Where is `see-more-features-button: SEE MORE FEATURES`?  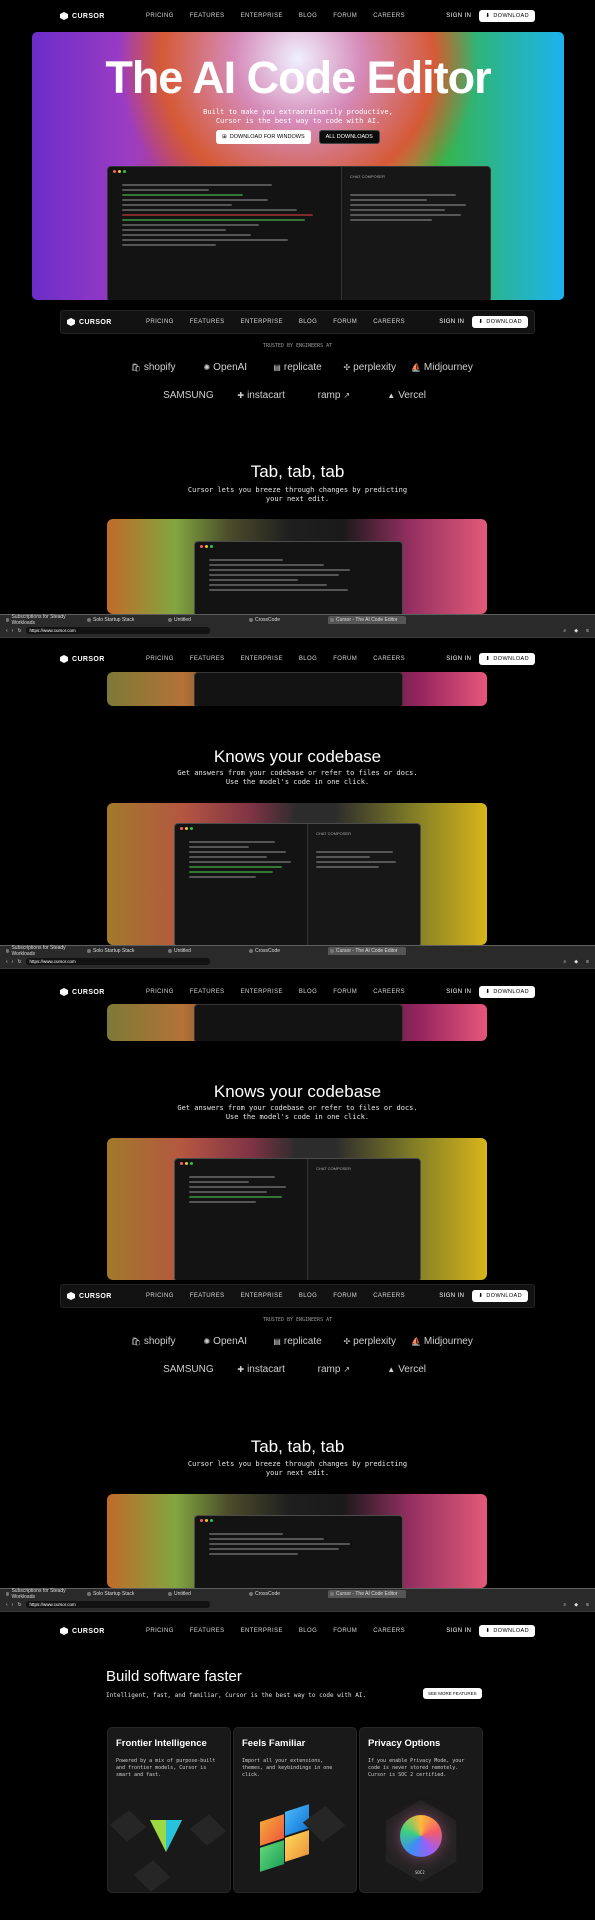 see-more-features-button: SEE MORE FEATURES is located at coordinates (452, 1693).